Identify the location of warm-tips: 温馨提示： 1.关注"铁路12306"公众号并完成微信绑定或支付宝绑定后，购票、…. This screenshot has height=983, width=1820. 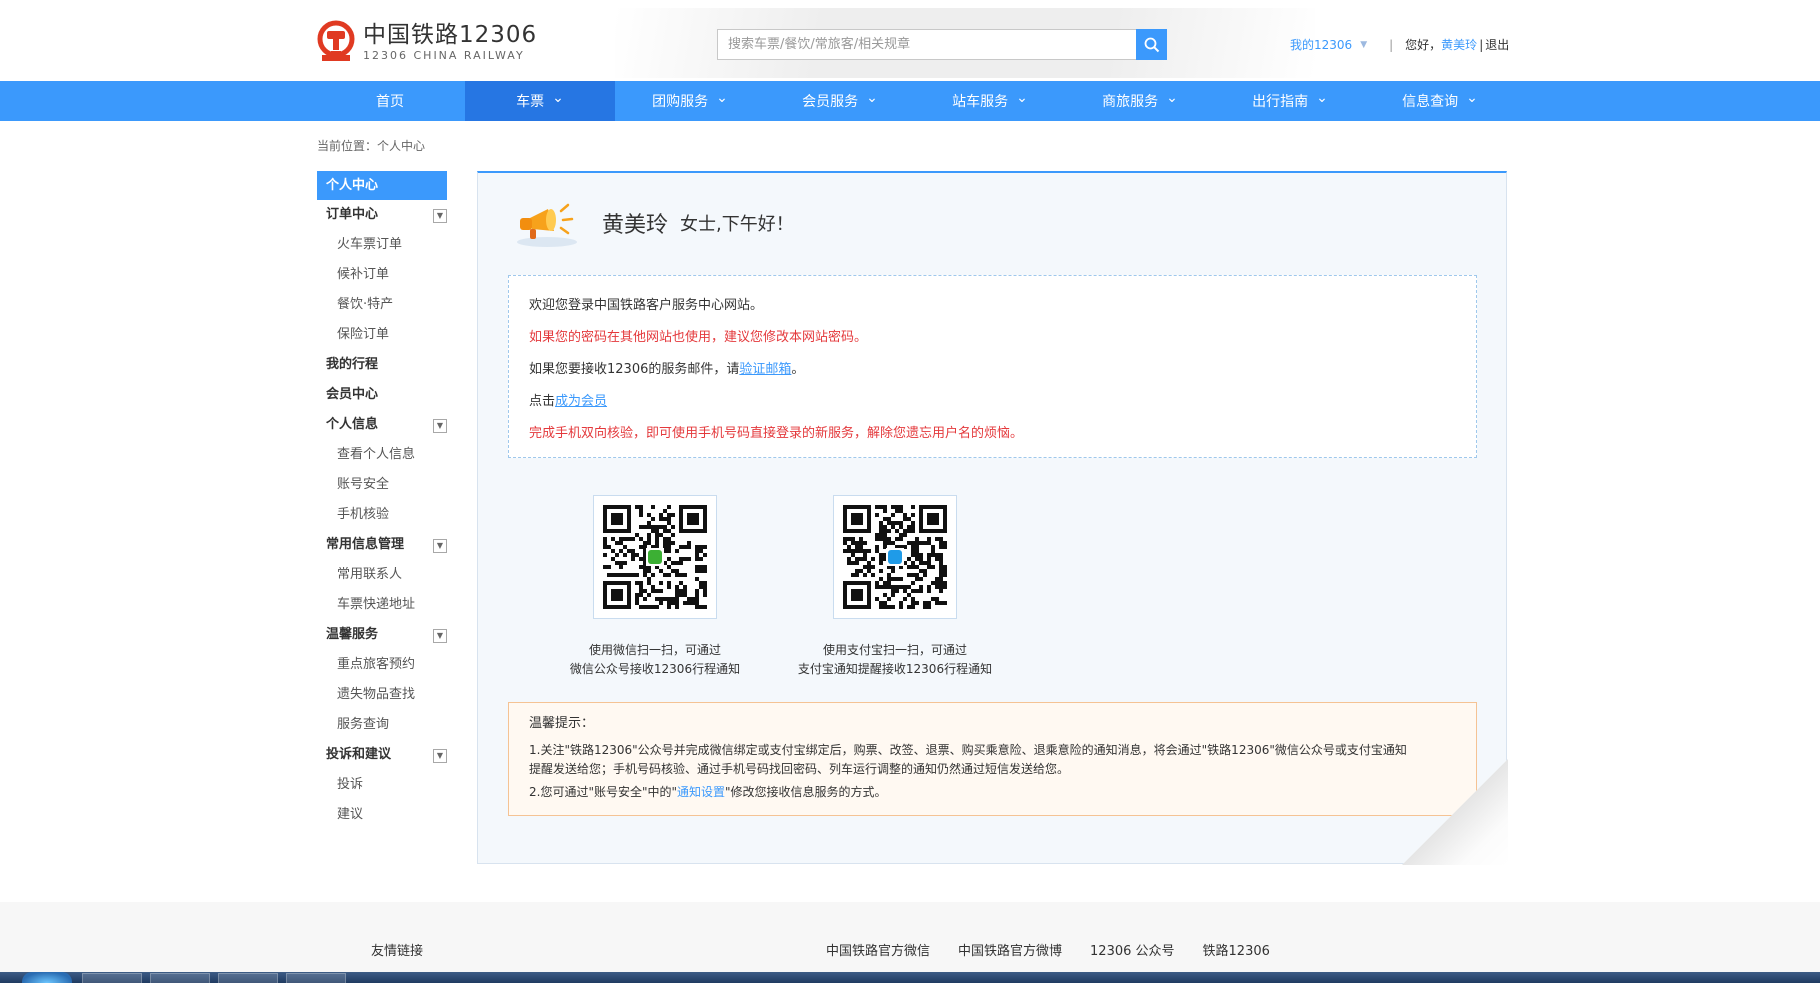
(992, 759).